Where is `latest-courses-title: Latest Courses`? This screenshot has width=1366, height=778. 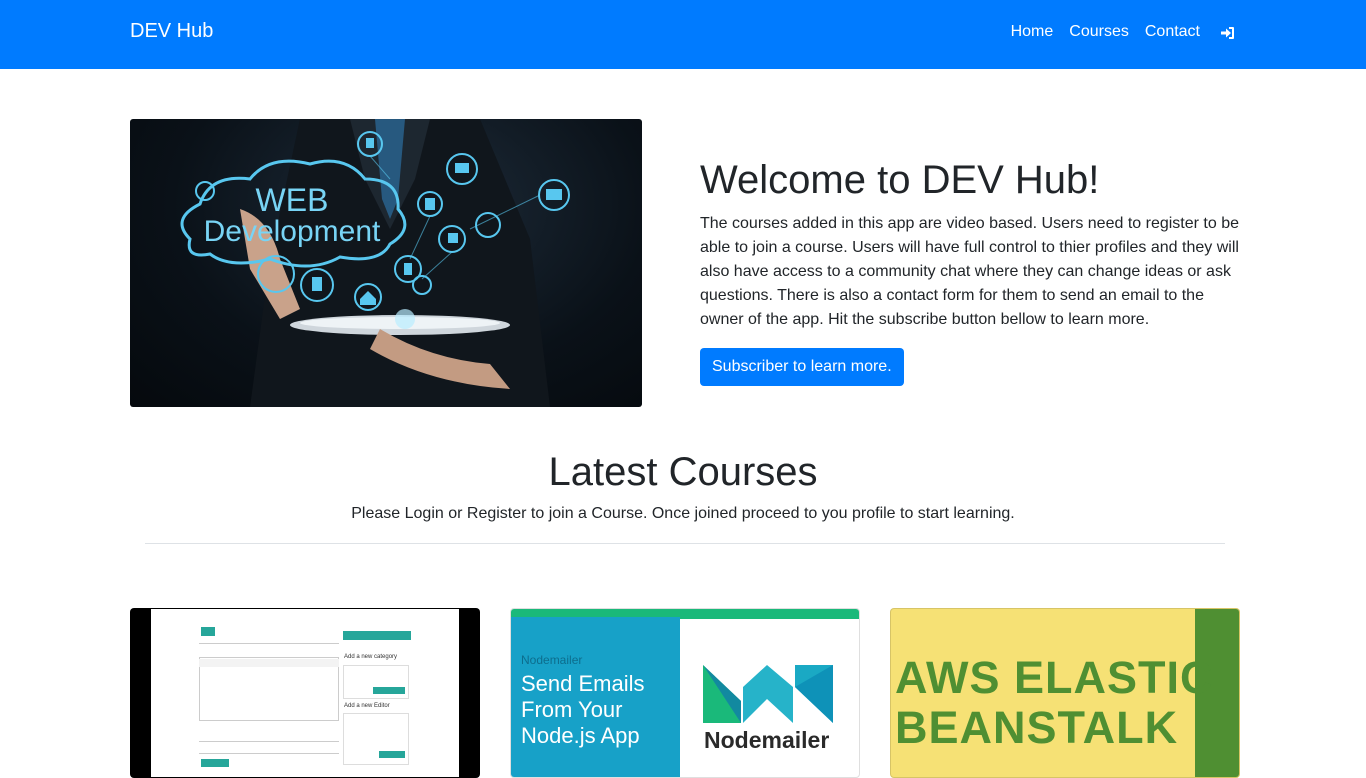 latest-courses-title: Latest Courses is located at coordinates (683, 472).